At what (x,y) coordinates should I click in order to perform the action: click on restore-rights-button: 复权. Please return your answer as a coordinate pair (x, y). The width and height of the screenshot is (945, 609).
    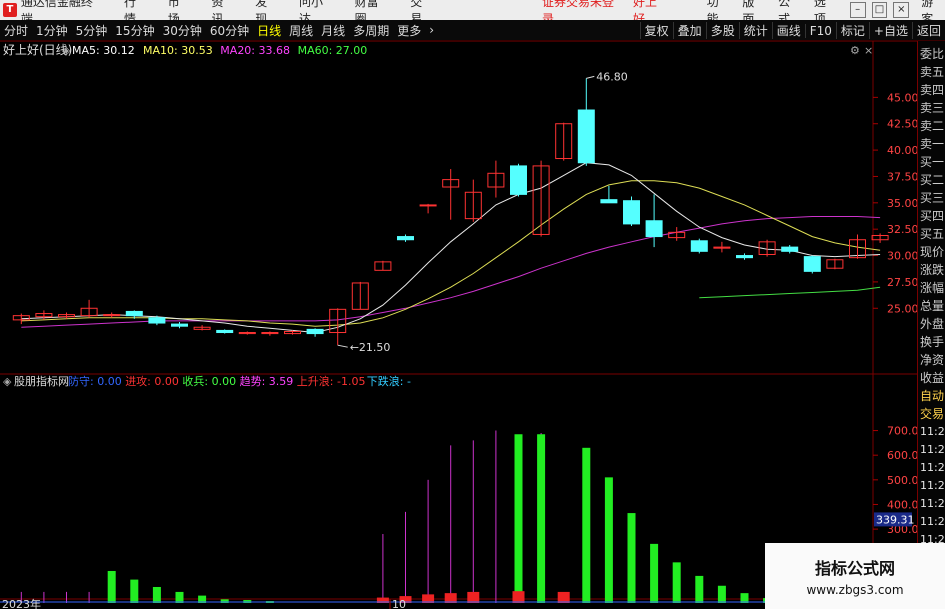
    Looking at the image, I should click on (656, 30).